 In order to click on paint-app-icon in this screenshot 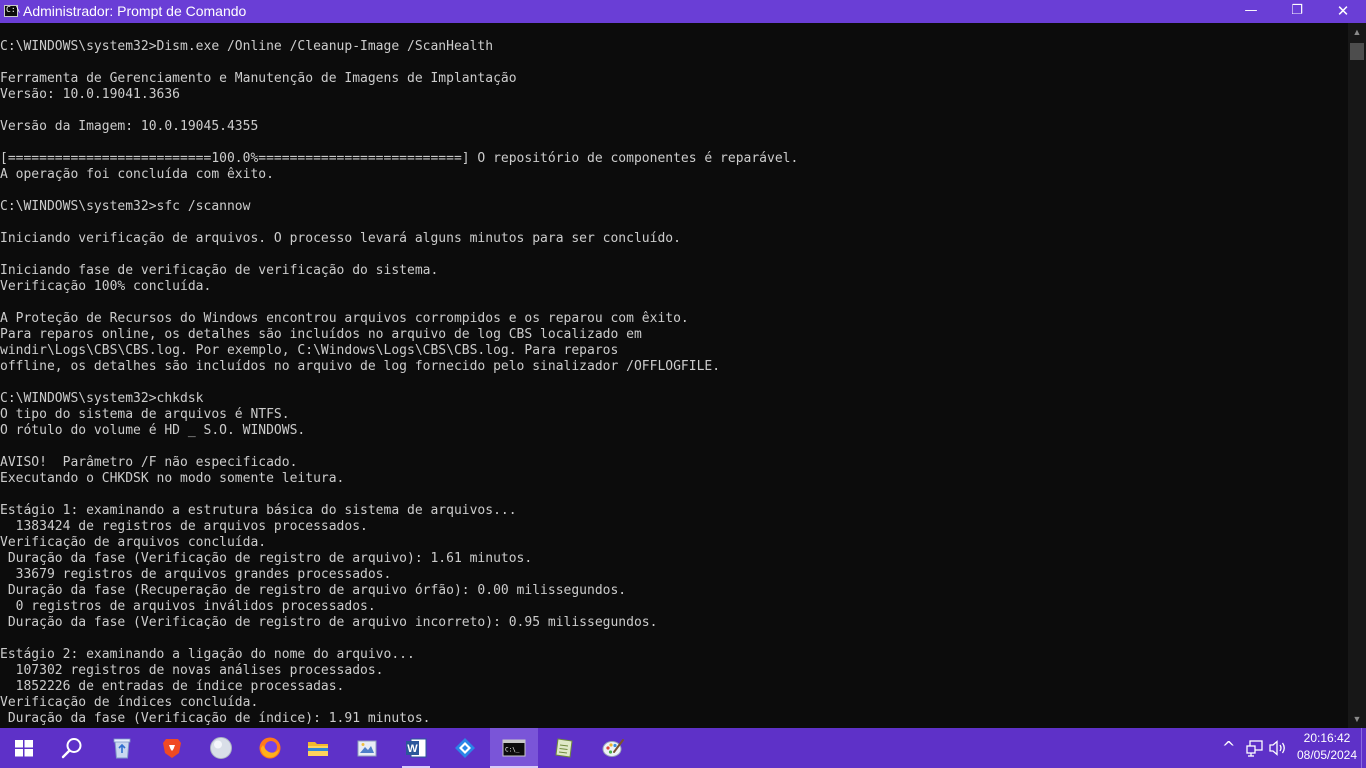, I will do `click(613, 748)`.